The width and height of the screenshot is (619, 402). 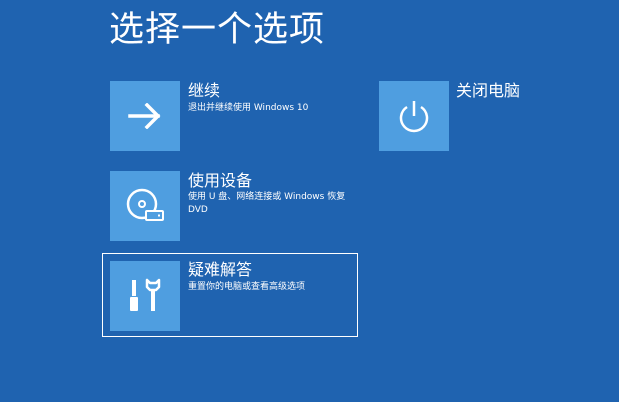 I want to click on troubleshoot-description: 重置你的电脑或查看高级选项, so click(x=247, y=287).